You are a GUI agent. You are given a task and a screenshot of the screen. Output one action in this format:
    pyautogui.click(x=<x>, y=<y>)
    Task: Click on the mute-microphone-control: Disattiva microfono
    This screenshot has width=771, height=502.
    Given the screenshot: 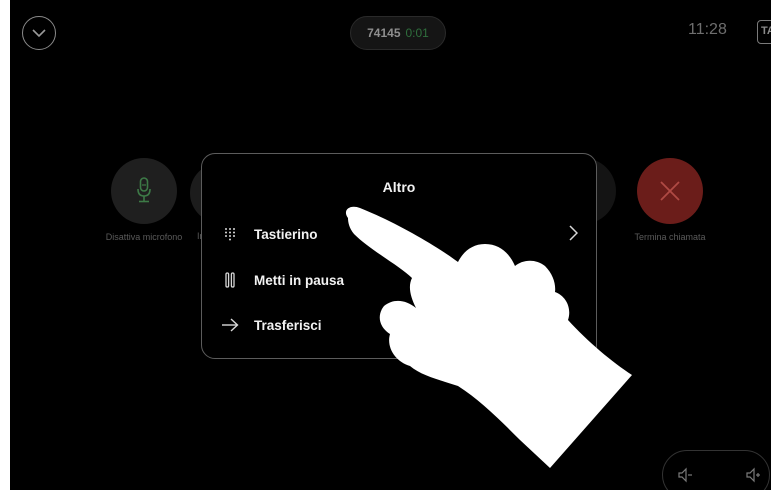 What is the action you would take?
    pyautogui.click(x=144, y=200)
    